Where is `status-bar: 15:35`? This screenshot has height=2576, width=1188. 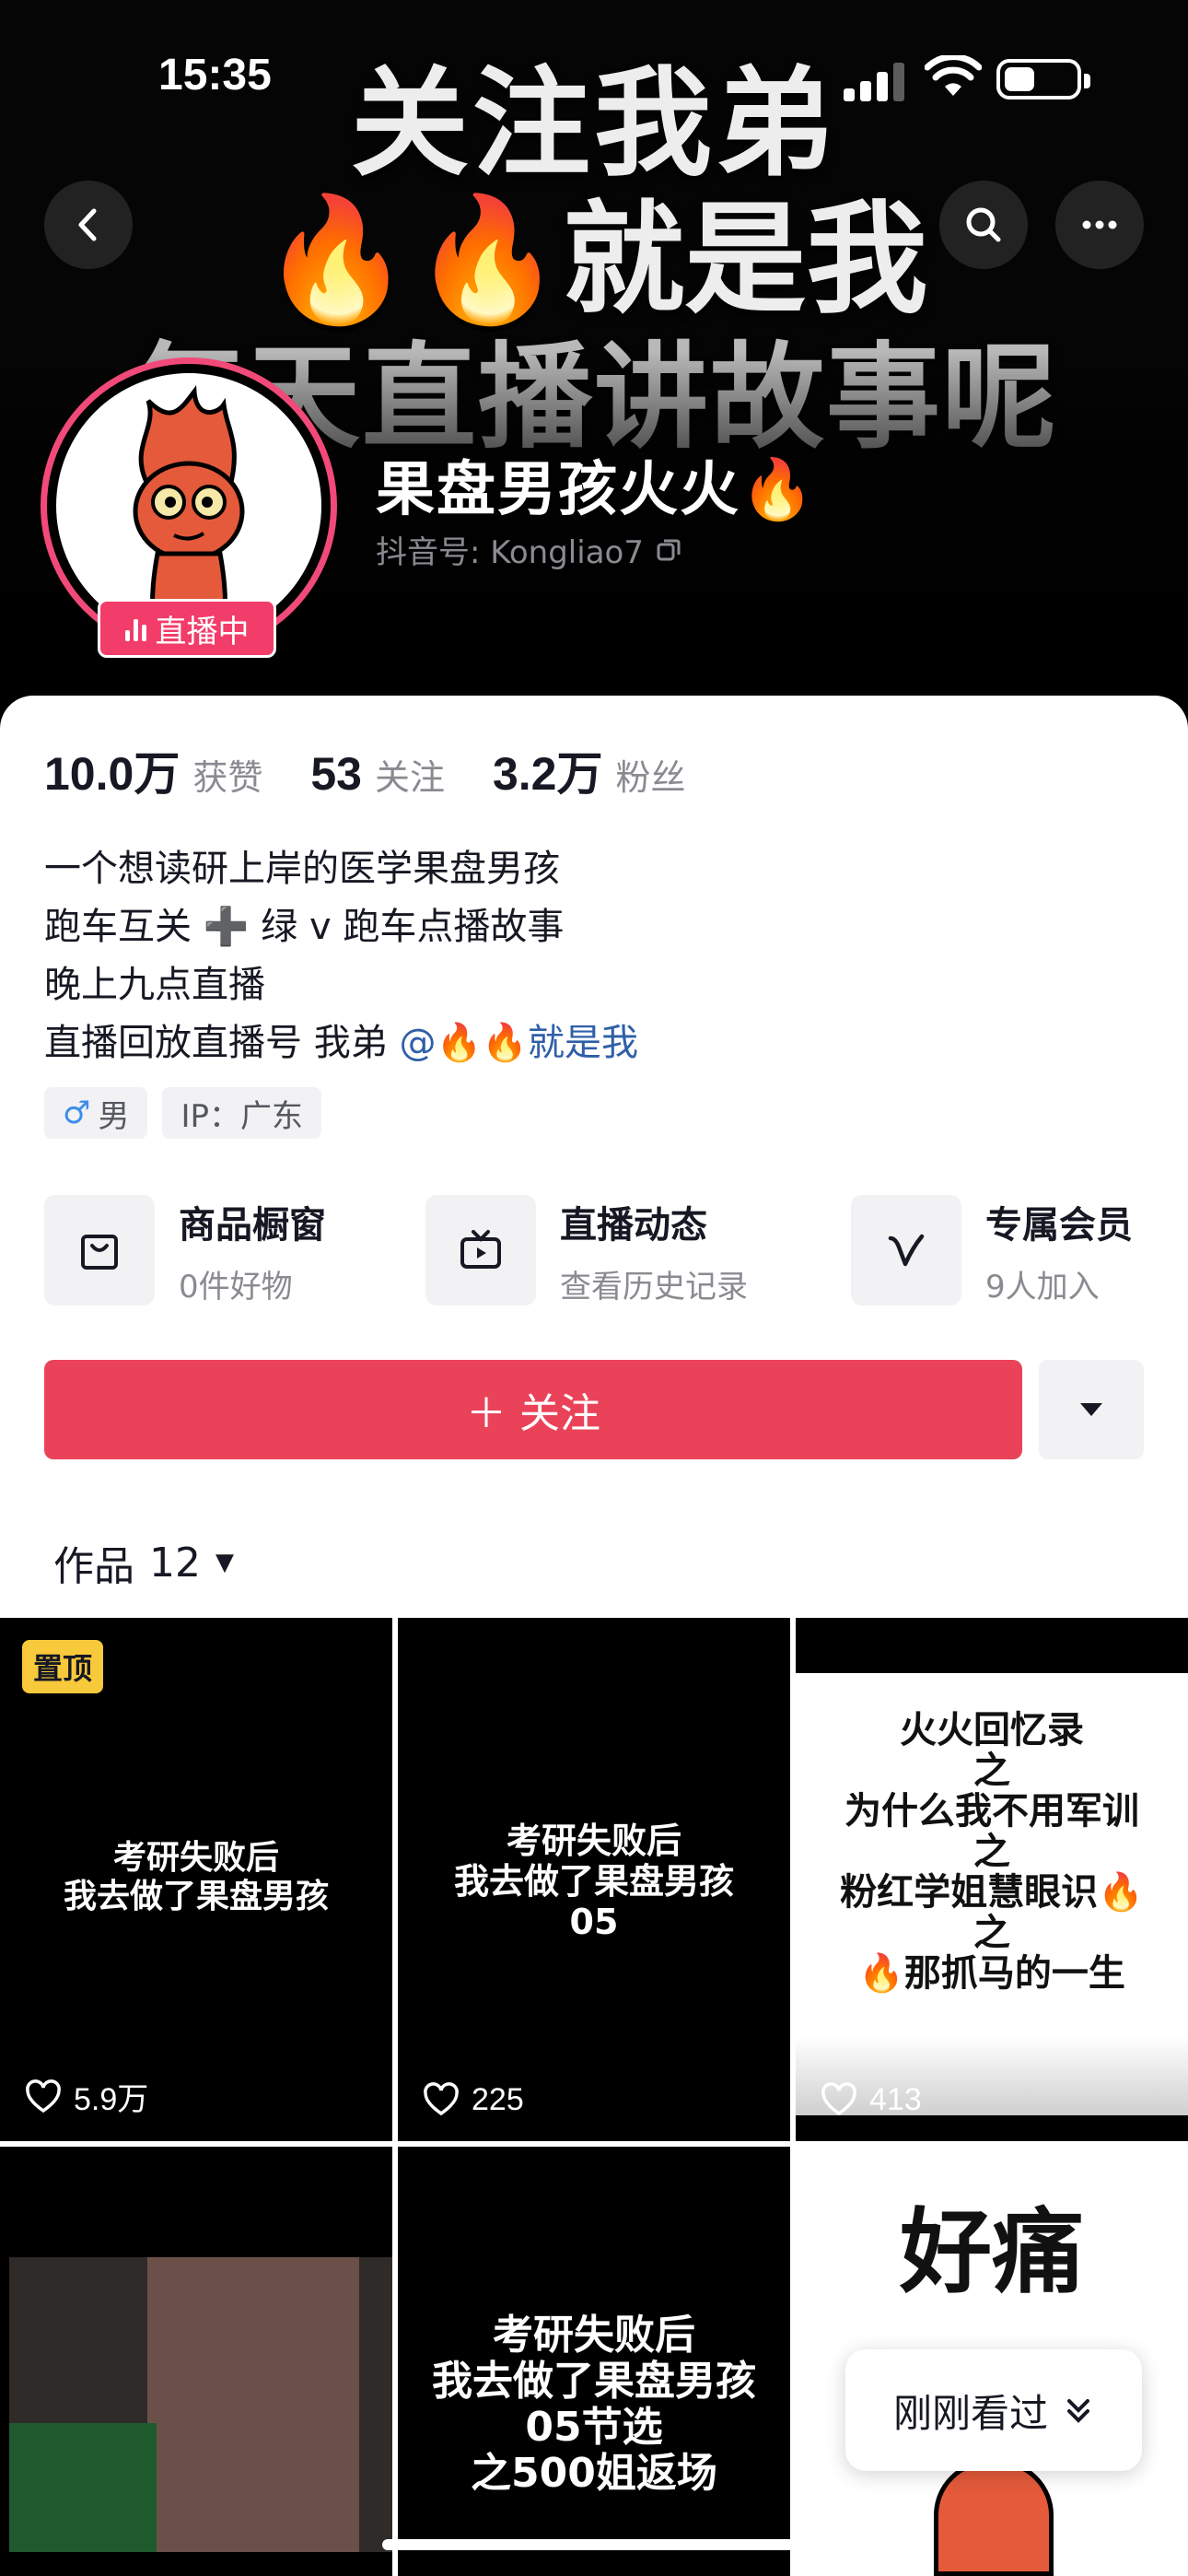 status-bar: 15:35 is located at coordinates (594, 69).